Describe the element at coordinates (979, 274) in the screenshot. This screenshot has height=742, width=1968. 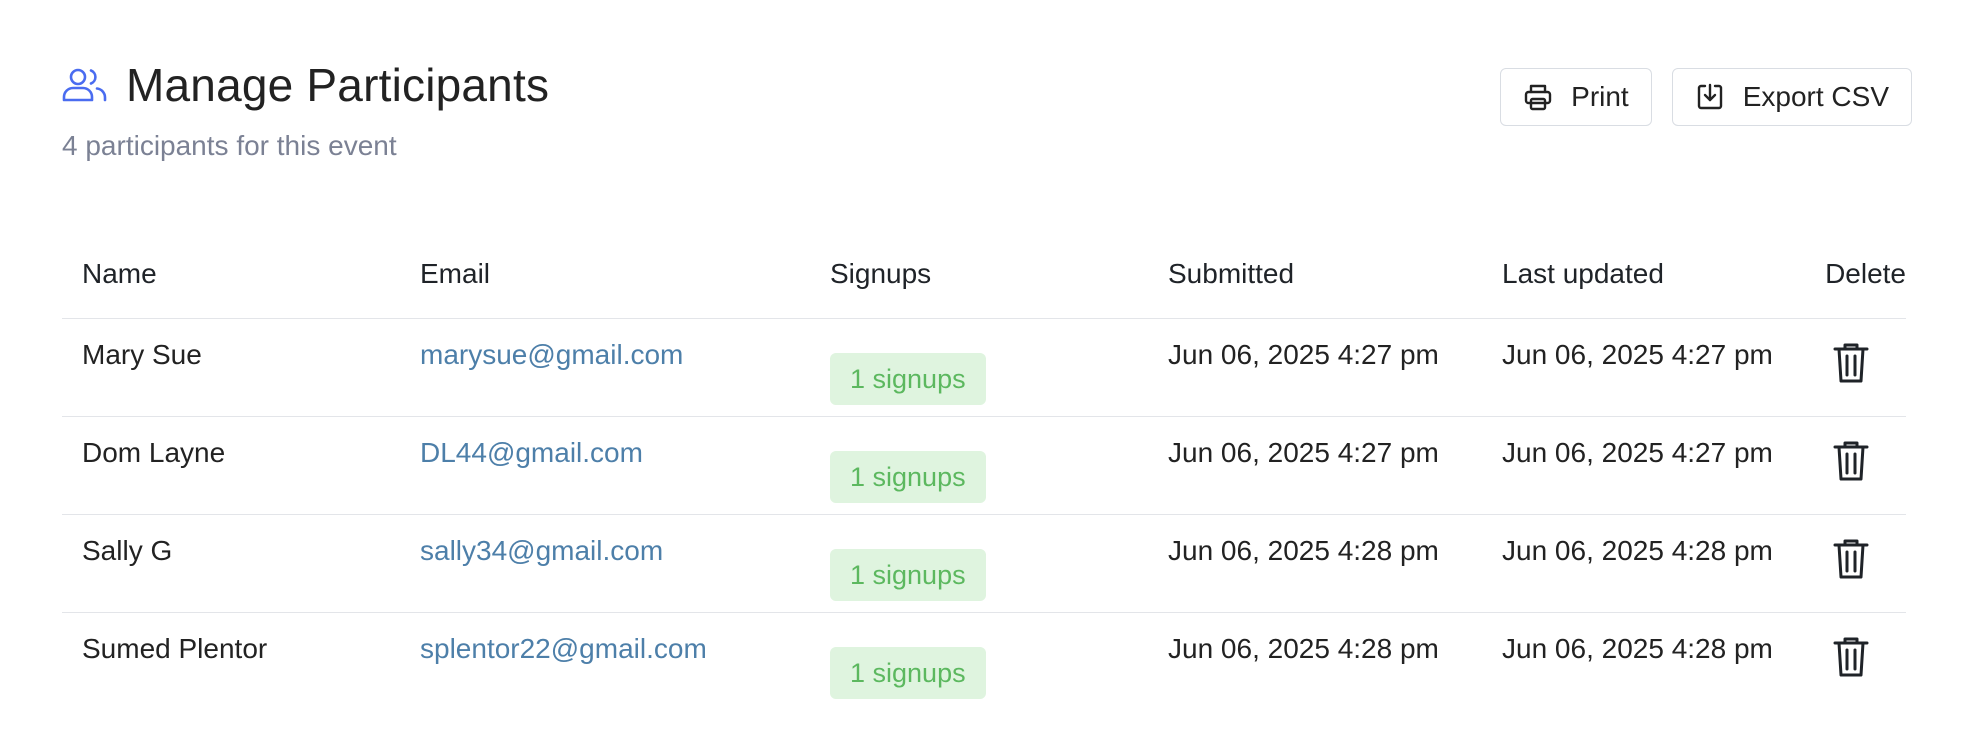
I see `column-header-signups: Signups` at that location.